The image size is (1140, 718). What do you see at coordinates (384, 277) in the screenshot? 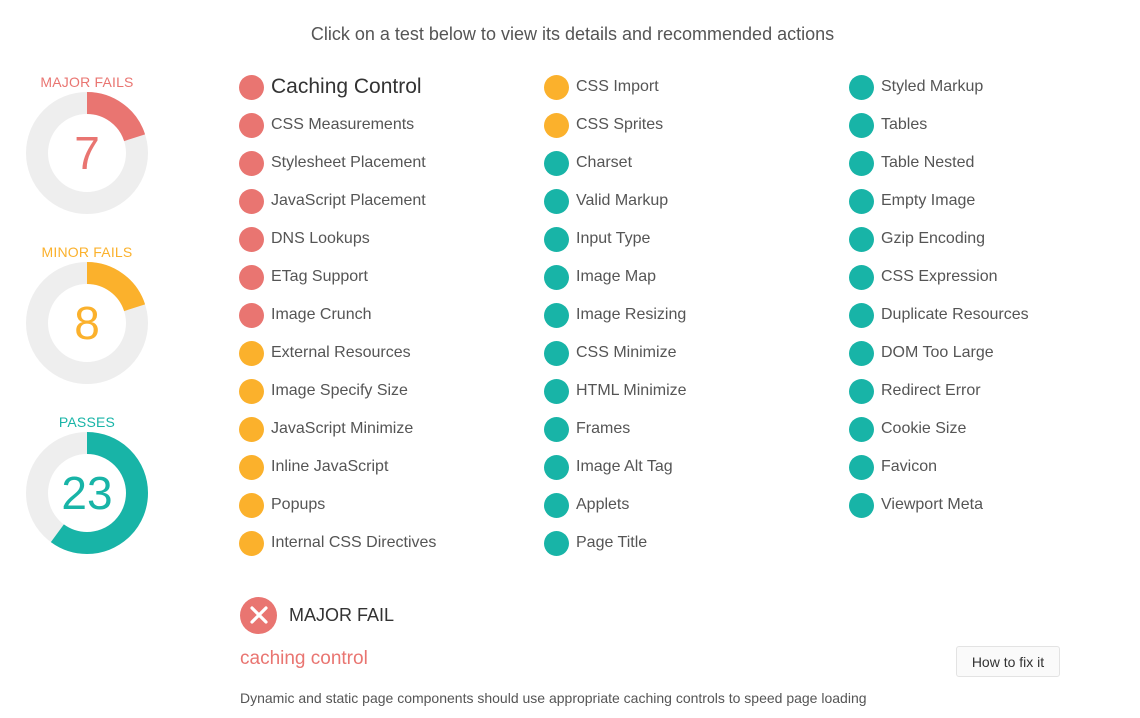
I see `test-item: ETag Support` at bounding box center [384, 277].